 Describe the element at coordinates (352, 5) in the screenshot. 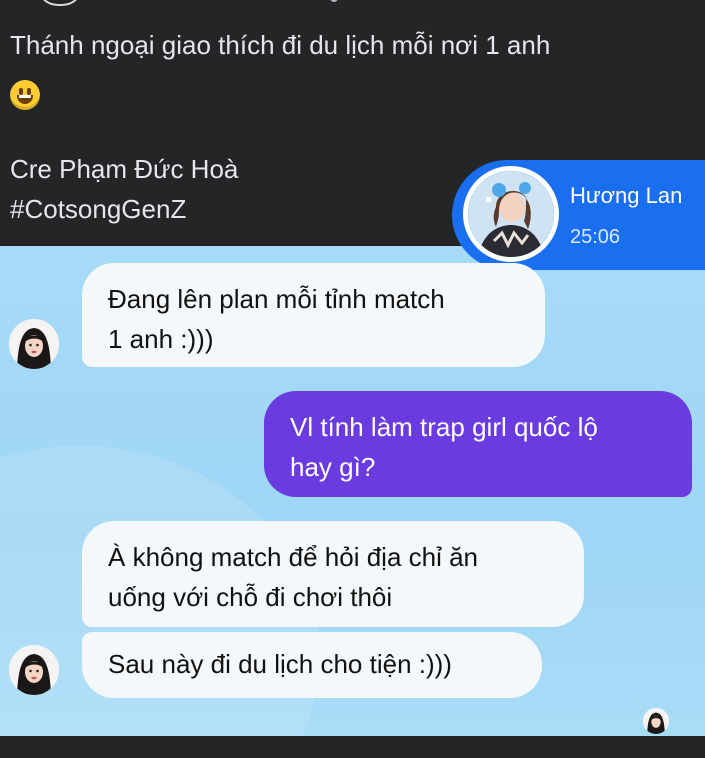

I see `post-header-remnant` at that location.